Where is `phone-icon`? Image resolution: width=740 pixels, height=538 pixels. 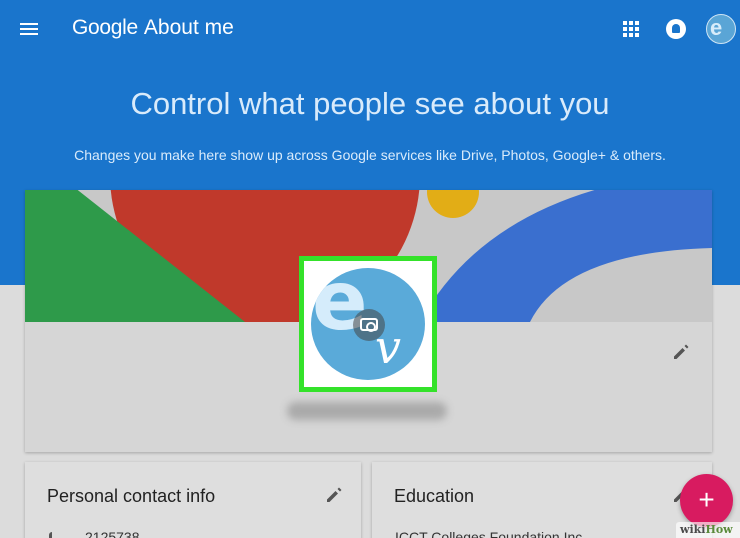 phone-icon is located at coordinates (53, 535).